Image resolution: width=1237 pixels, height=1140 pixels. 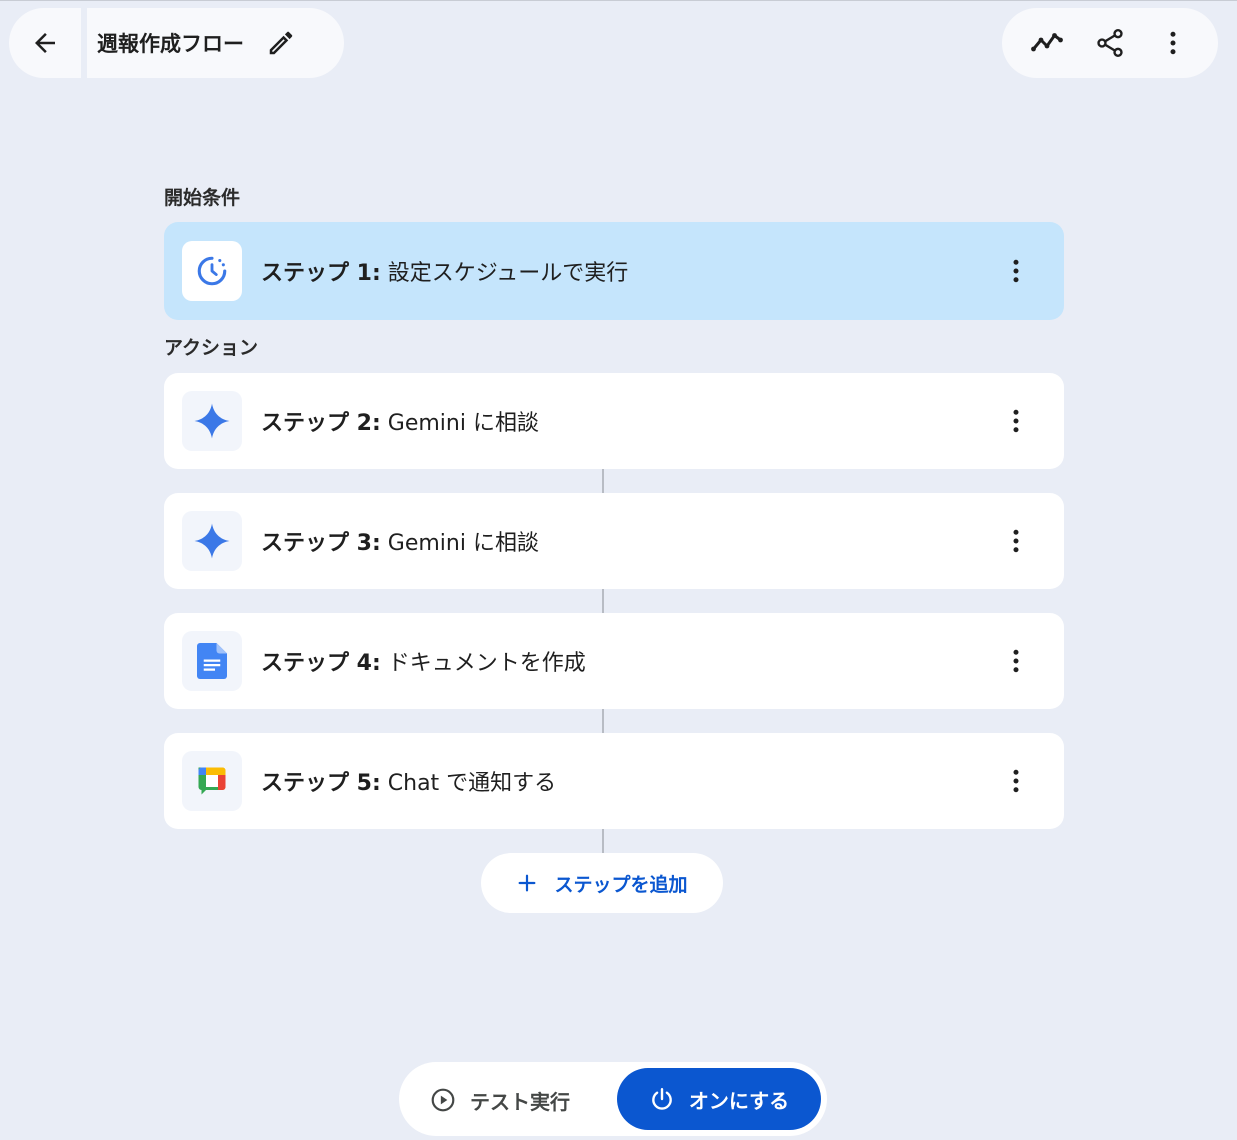 I want to click on step-title: ステップ 3: Gemini に相談, so click(x=629, y=541).